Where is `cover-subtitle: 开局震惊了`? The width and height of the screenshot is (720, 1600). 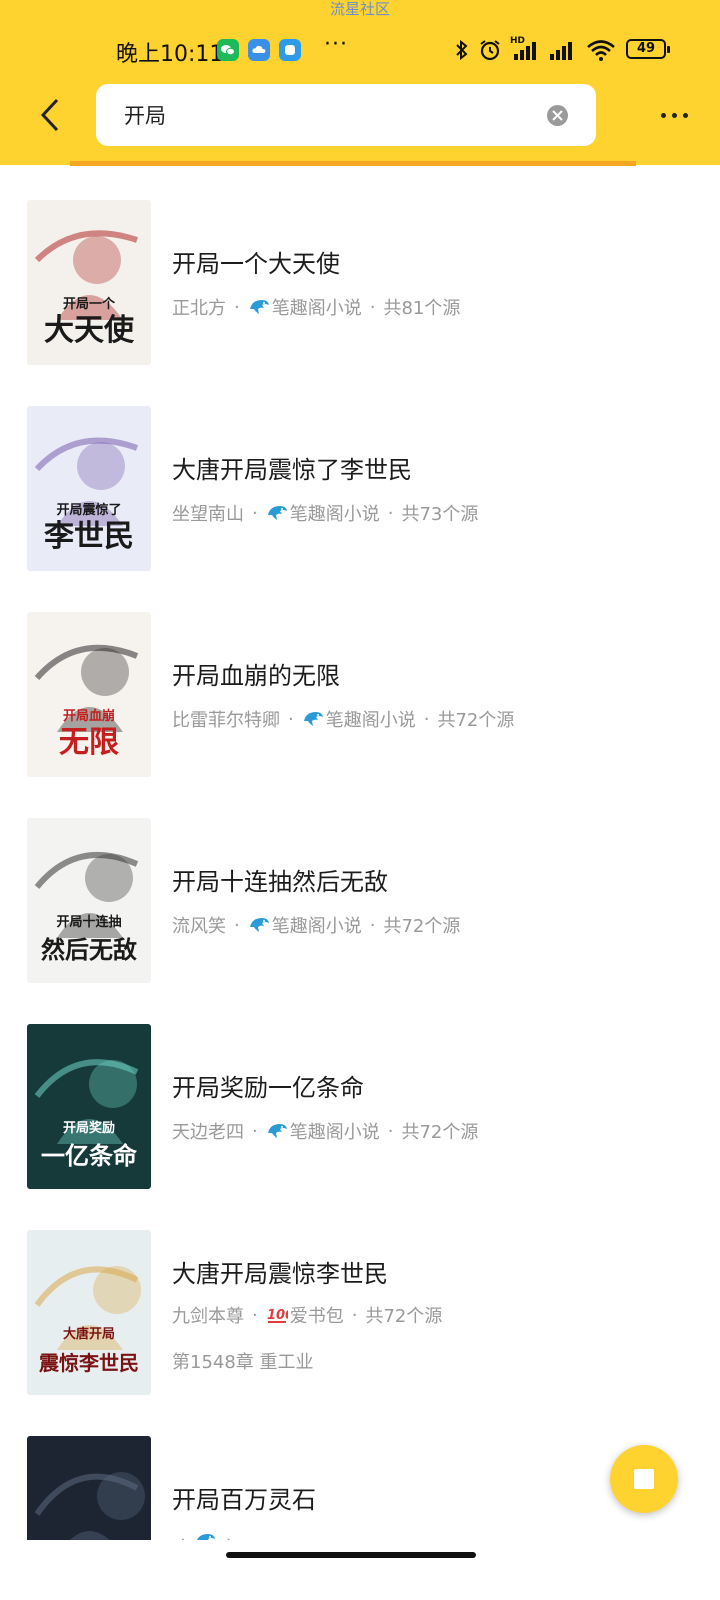
cover-subtitle: 开局震惊了 is located at coordinates (88, 510).